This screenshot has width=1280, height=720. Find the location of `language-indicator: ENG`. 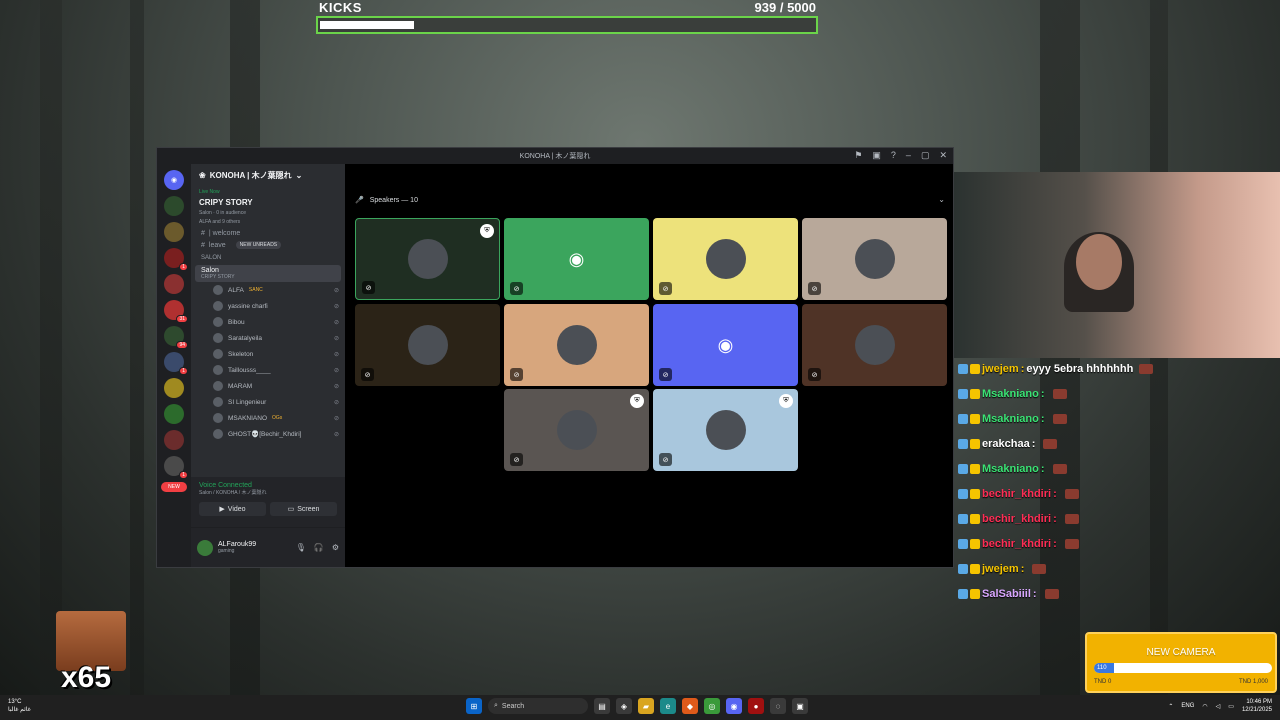

language-indicator: ENG is located at coordinates (1187, 706).